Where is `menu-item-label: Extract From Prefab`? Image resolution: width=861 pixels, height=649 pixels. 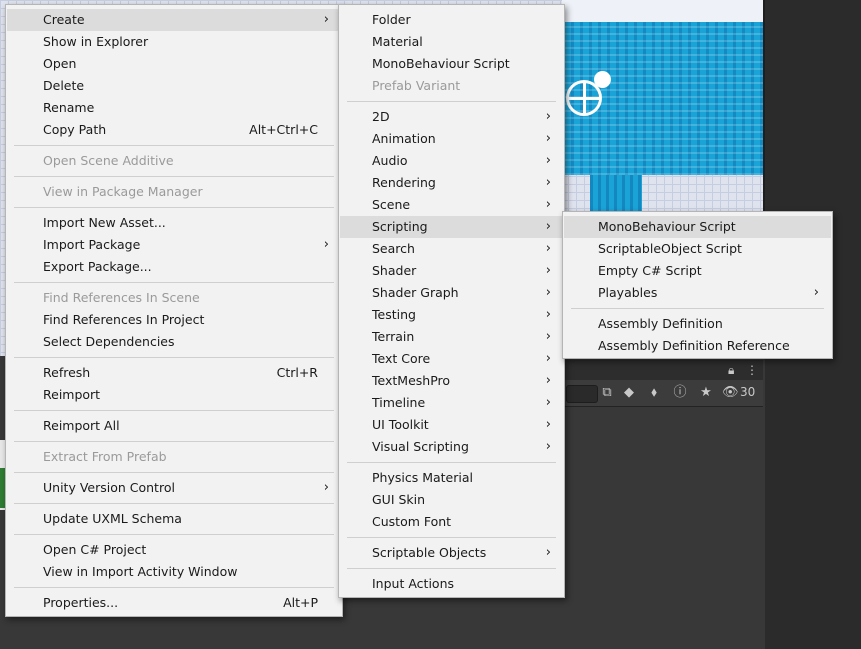
menu-item-label: Extract From Prefab is located at coordinates (105, 456).